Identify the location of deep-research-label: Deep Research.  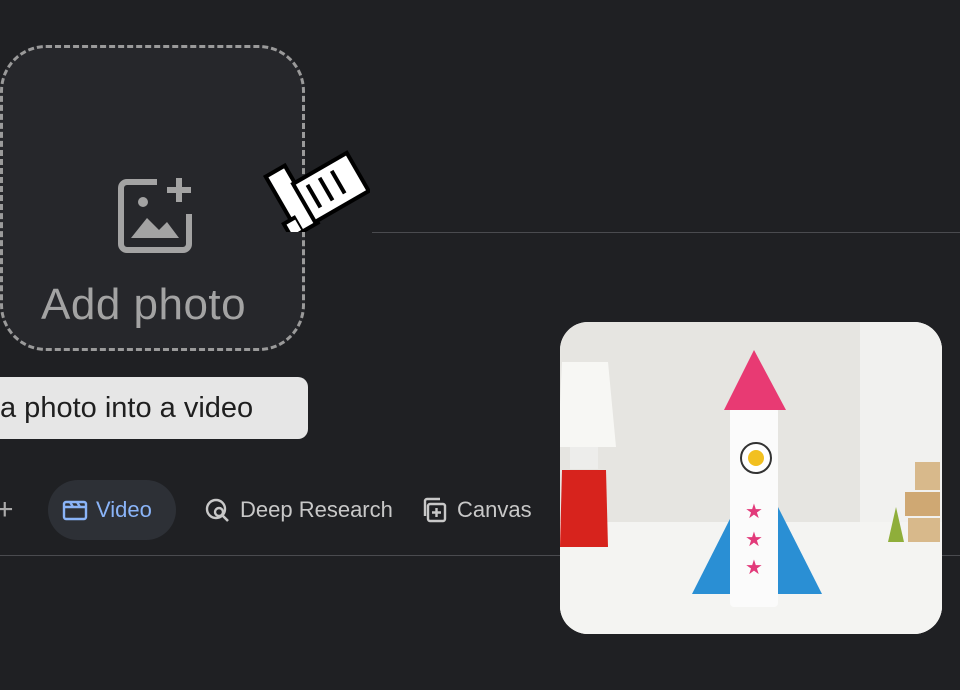
(316, 509).